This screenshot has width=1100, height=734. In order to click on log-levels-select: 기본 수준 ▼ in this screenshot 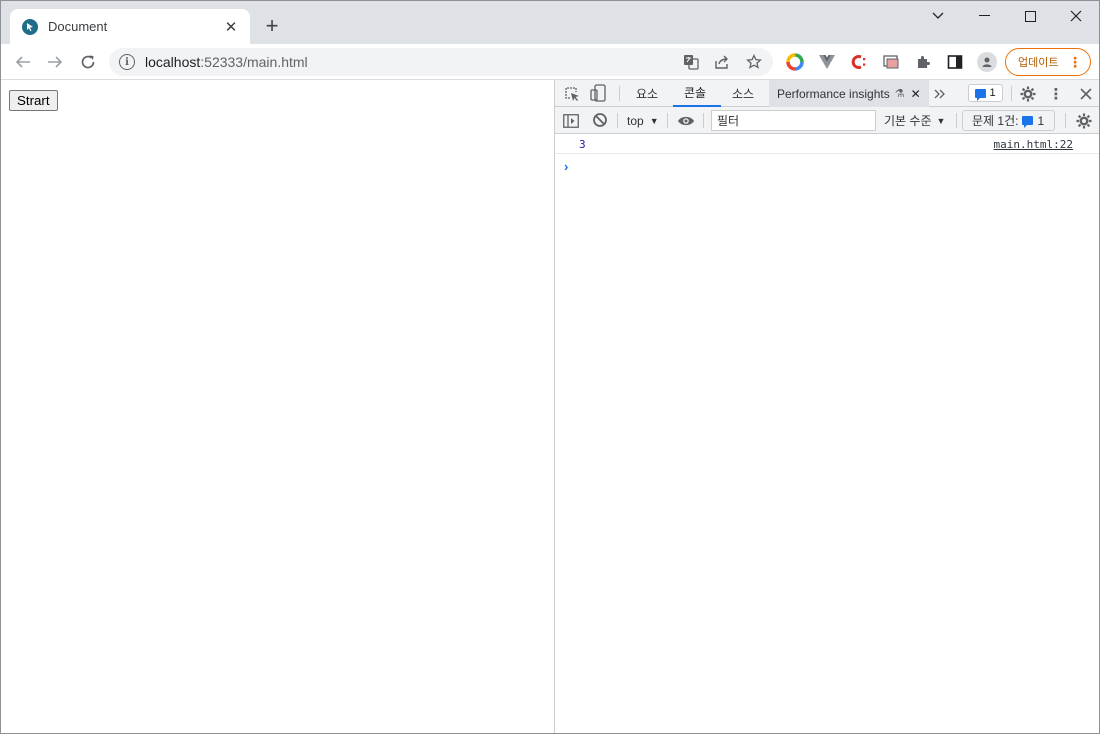, I will do `click(914, 120)`.